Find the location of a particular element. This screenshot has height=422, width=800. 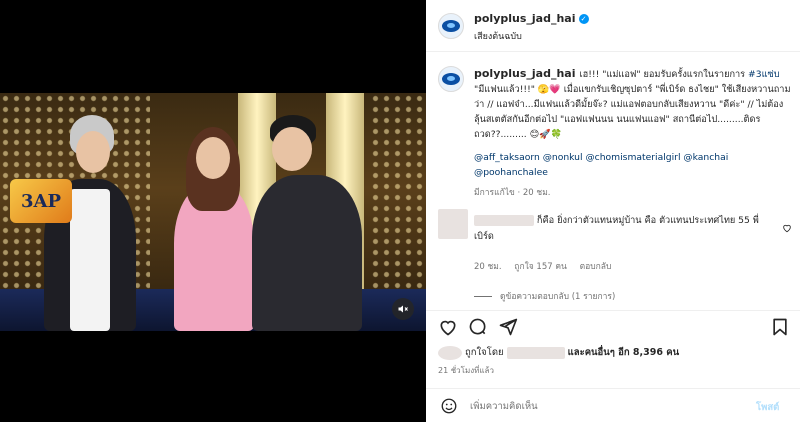

show-logo: 3AP is located at coordinates (41, 201).